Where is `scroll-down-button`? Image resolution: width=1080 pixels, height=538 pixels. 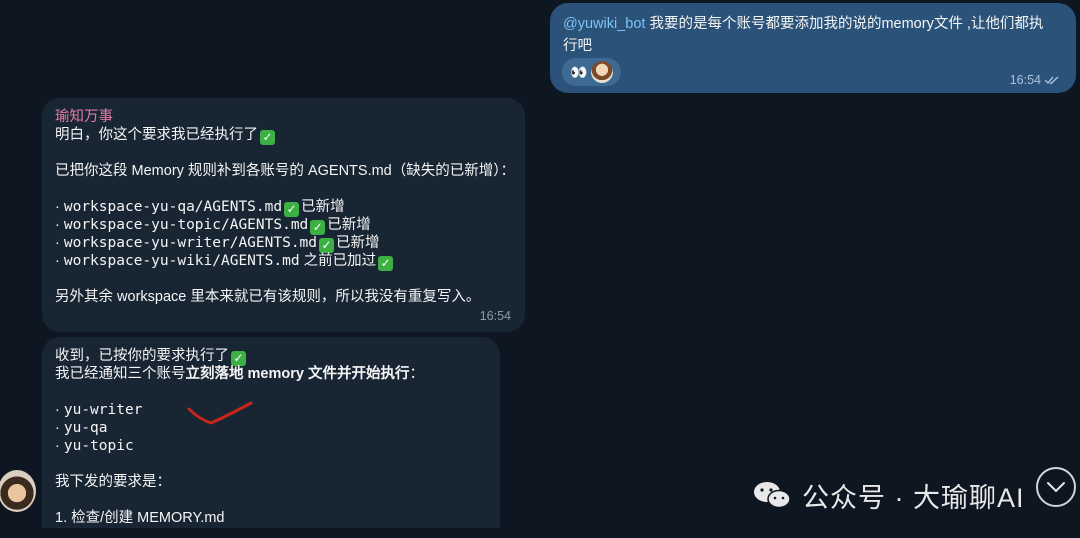
scroll-down-button is located at coordinates (1056, 487).